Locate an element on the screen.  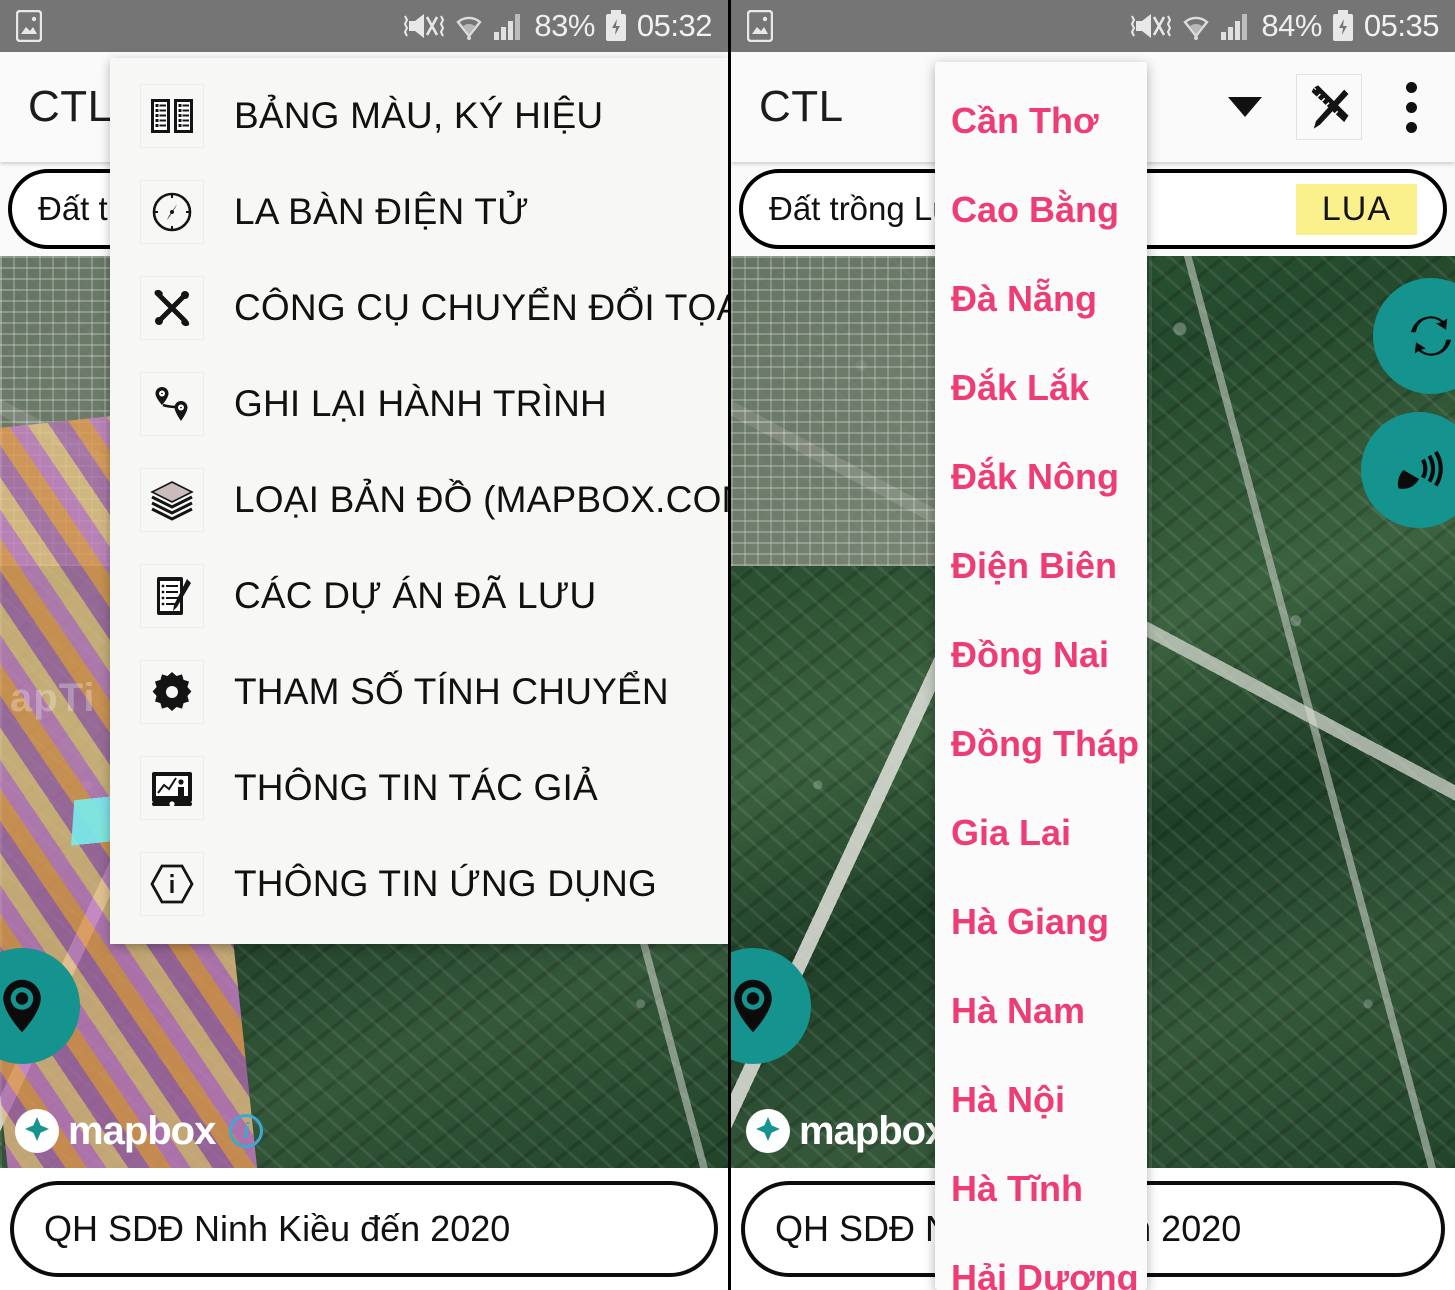
province-option: Hà Nội is located at coordinates (1041, 1099).